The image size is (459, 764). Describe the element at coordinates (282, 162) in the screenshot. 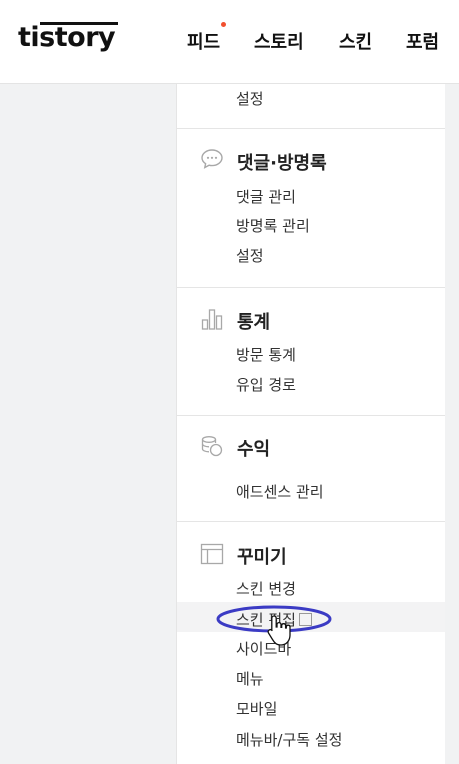

I see `section-title-comments: 댓글·방명록` at that location.